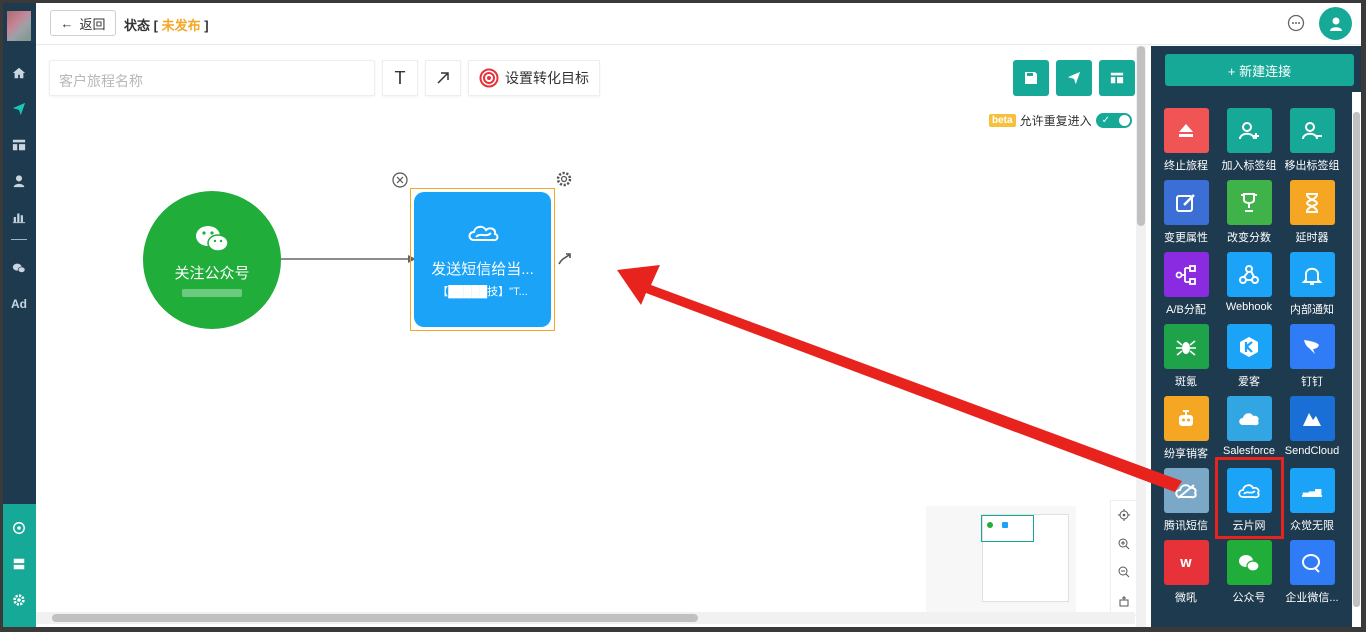  I want to click on publish-button, so click(1074, 78).